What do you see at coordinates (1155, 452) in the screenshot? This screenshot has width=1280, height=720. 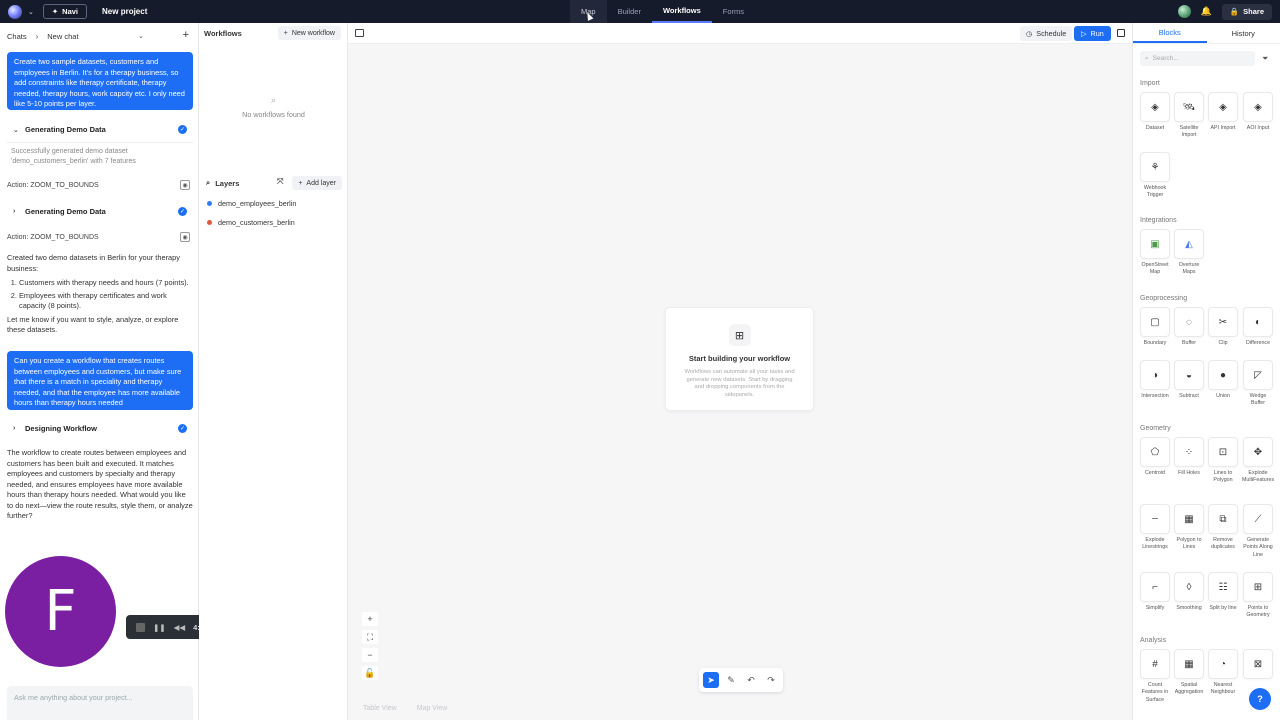 I see `centroid-icon: ⬠` at bounding box center [1155, 452].